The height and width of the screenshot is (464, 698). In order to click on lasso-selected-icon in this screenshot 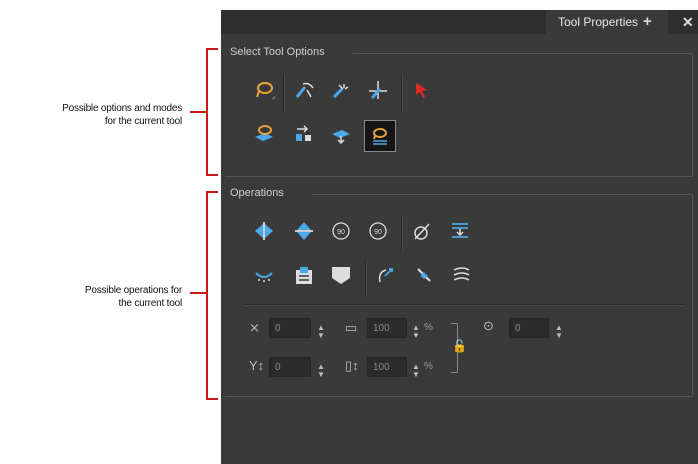, I will do `click(380, 136)`.